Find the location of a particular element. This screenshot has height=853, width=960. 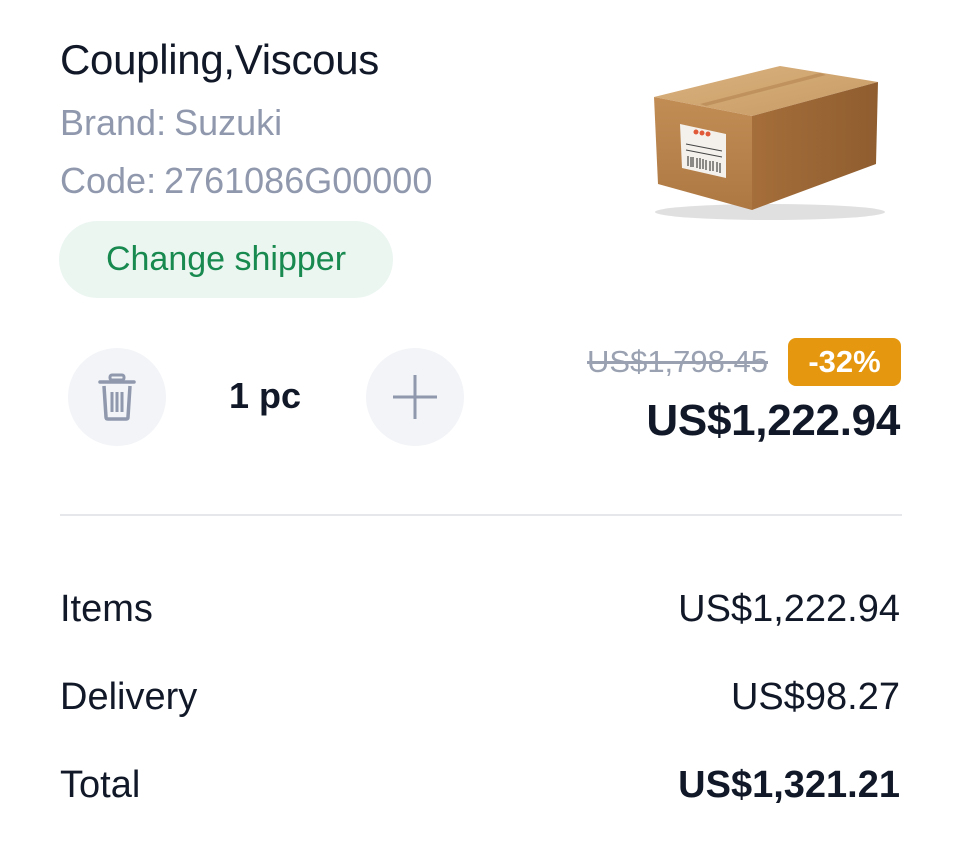

cardboard-box-image is located at coordinates (769, 143).